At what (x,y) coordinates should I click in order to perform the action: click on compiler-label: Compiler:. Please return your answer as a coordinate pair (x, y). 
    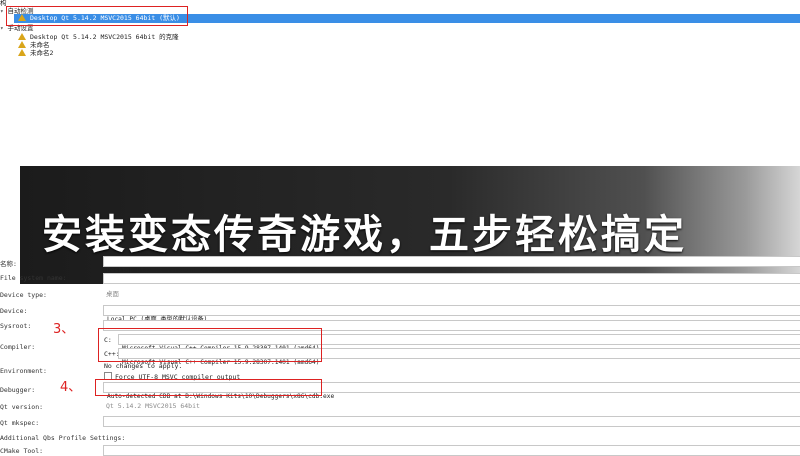
    Looking at the image, I should click on (18, 347).